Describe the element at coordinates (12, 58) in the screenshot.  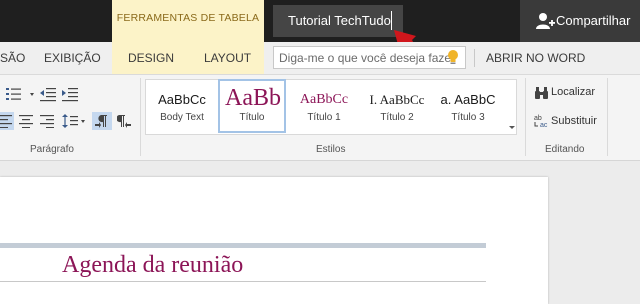
I see `tab-revisao-partial: SÃO` at that location.